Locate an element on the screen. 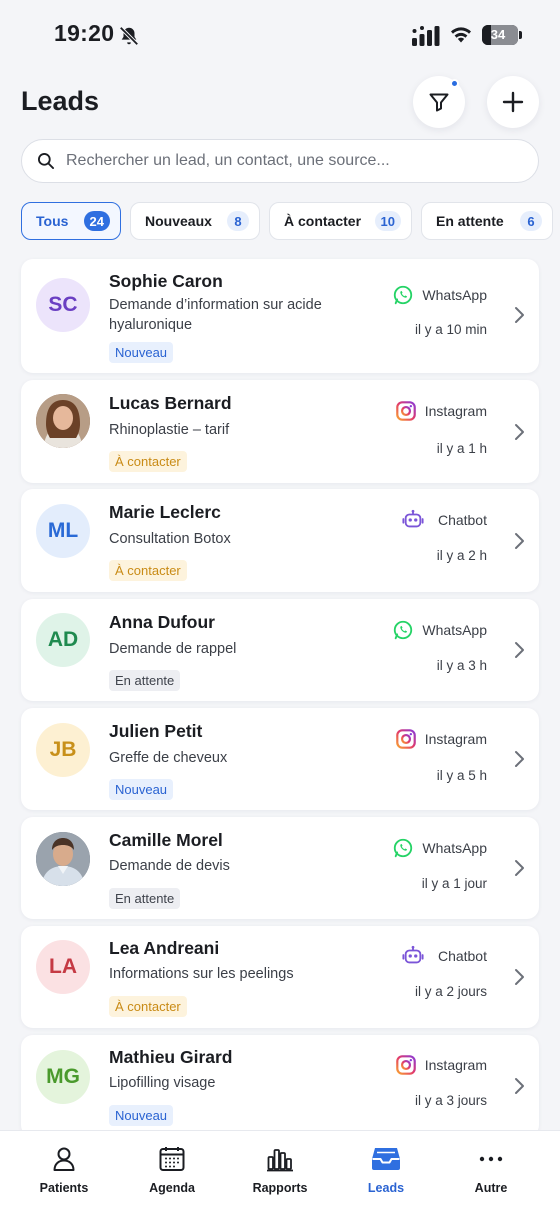 The height and width of the screenshot is (1211, 560). nav-patients: Patients is located at coordinates (64, 1170).